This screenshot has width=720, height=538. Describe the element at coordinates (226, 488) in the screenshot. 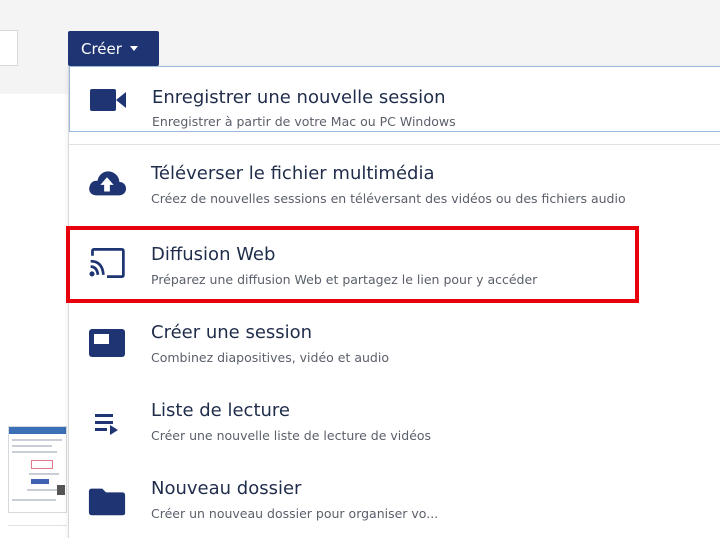

I see `menu-item-title: Nouveau dossier` at that location.